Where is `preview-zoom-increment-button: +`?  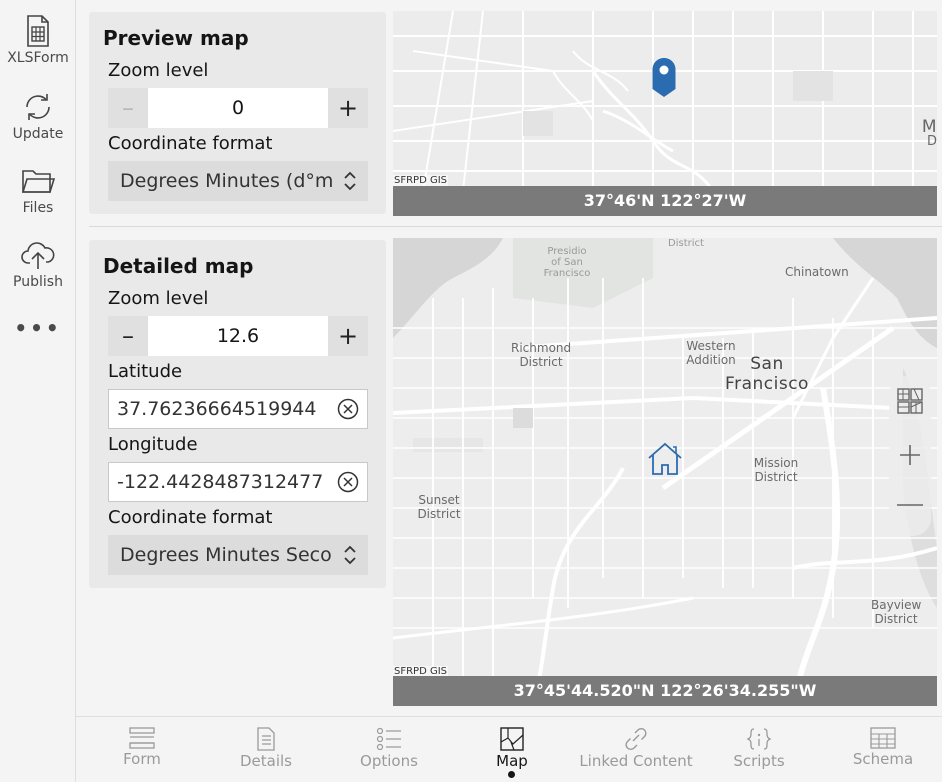
preview-zoom-increment-button: + is located at coordinates (348, 108).